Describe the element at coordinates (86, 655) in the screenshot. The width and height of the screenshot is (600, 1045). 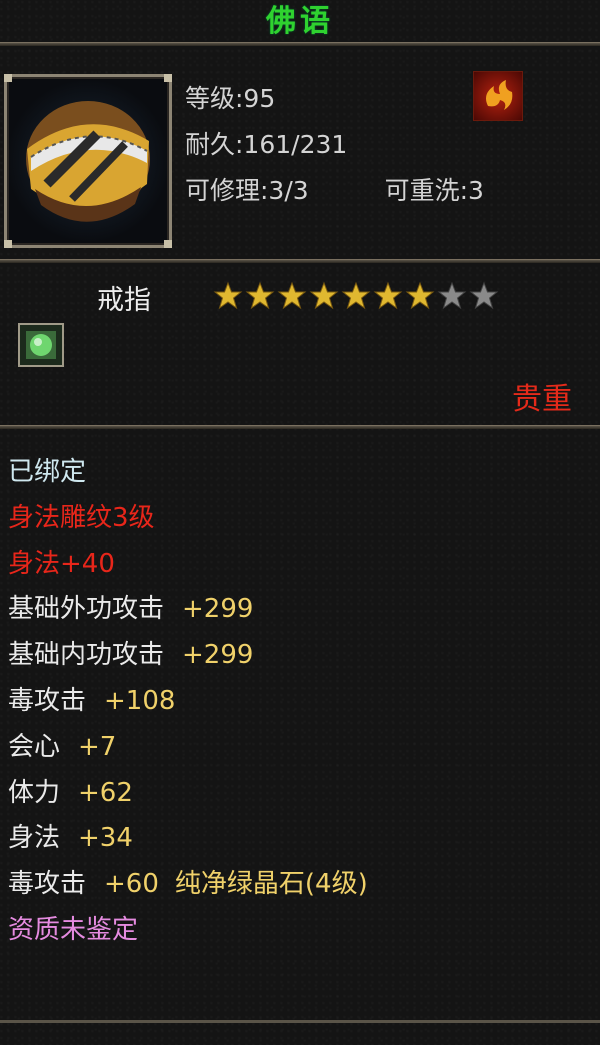
I see `property-name: 基础内功攻击` at that location.